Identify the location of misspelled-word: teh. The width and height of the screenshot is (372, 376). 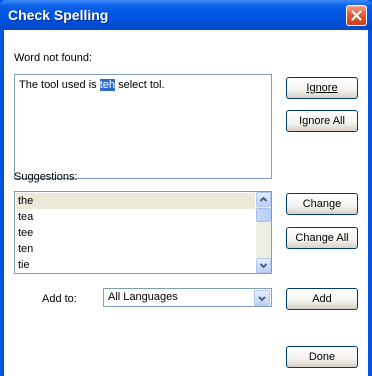
(107, 85).